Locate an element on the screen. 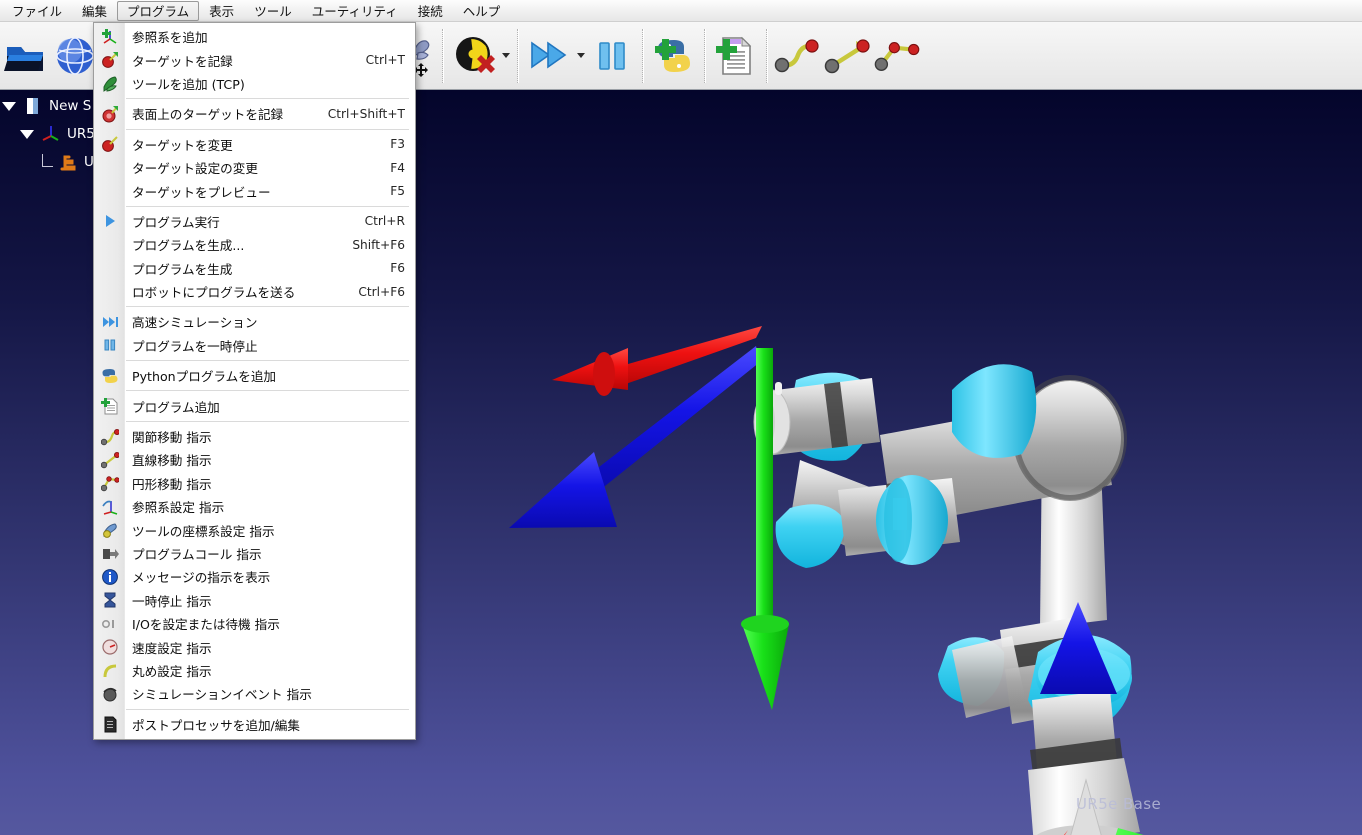 The image size is (1362, 835). menu-record-surface-target-shortcut: Ctrl+Shift+T is located at coordinates (366, 113).